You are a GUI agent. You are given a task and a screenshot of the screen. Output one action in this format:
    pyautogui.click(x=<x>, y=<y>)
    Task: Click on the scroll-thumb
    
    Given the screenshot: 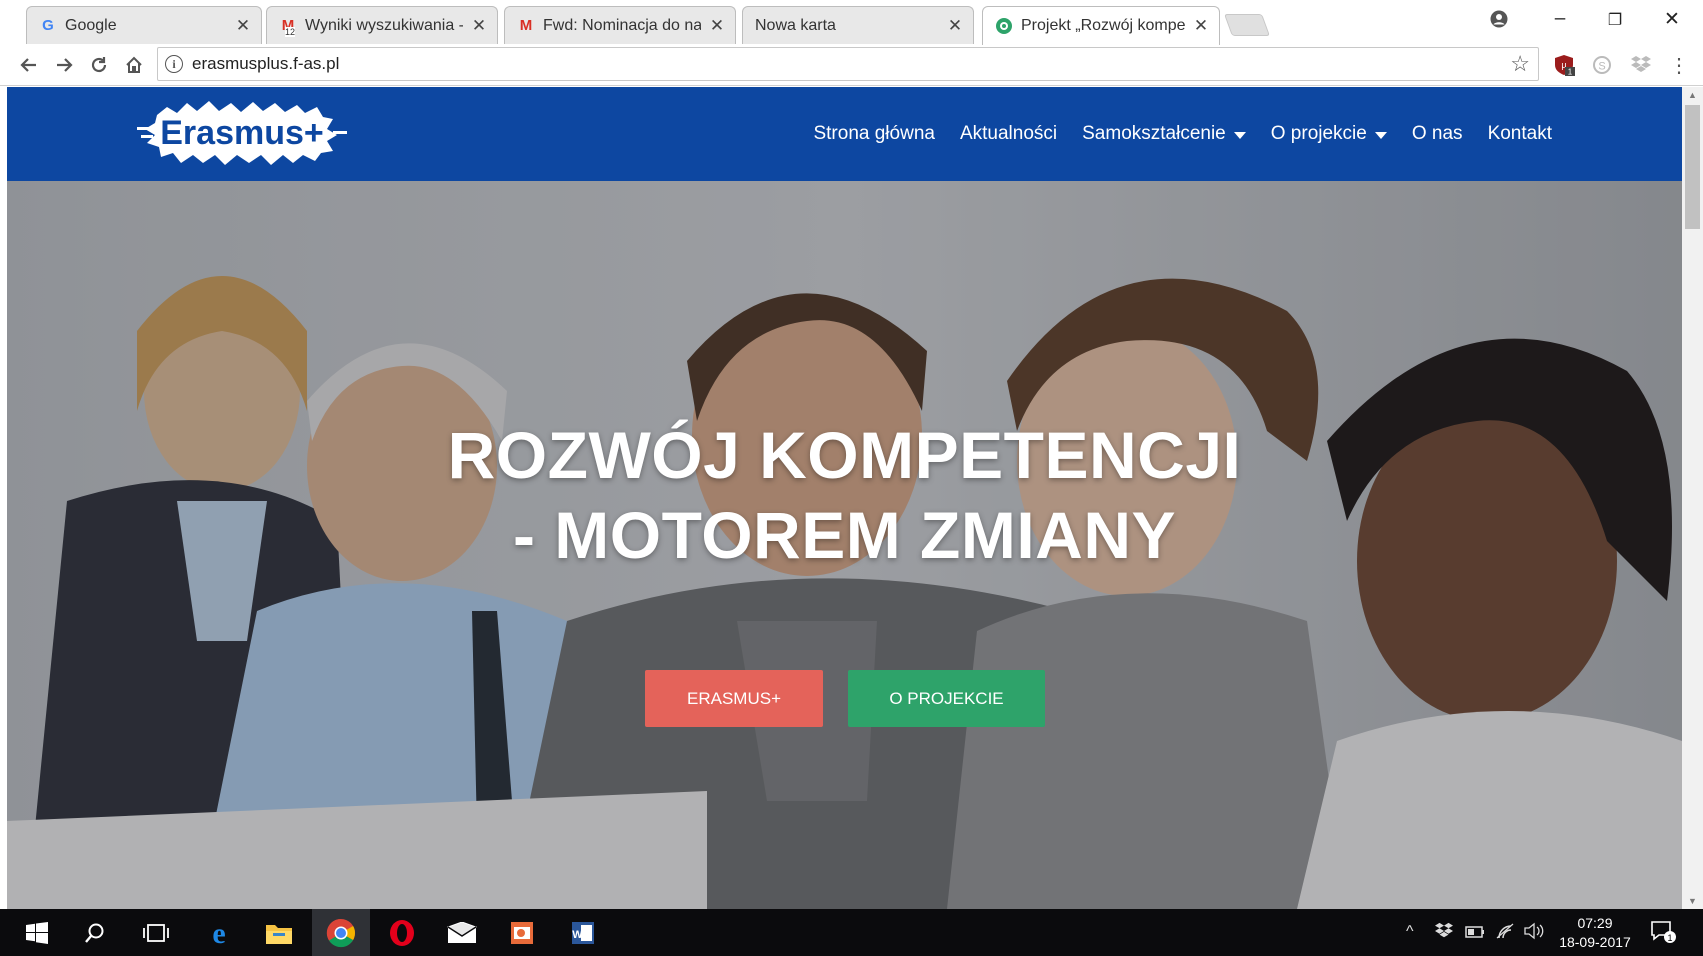 What is the action you would take?
    pyautogui.click(x=1692, y=167)
    